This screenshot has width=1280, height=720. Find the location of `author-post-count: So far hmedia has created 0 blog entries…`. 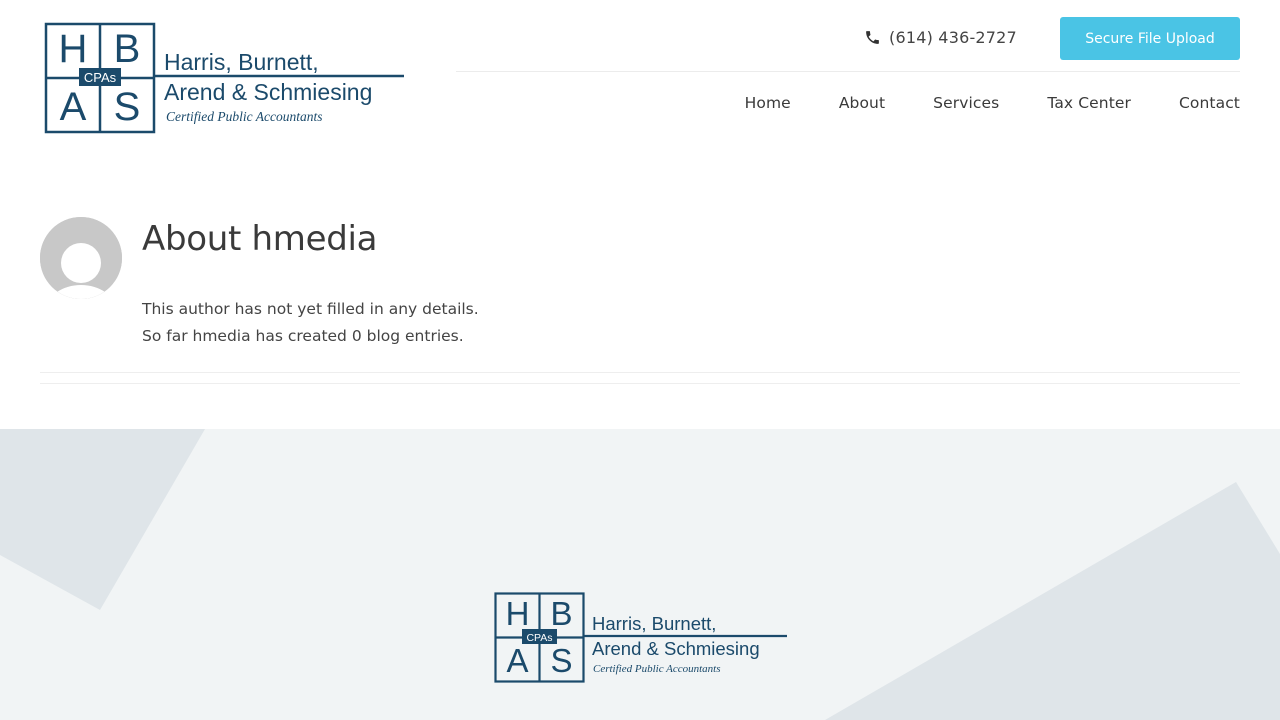

author-post-count: So far hmedia has created 0 blog entries… is located at coordinates (303, 336).